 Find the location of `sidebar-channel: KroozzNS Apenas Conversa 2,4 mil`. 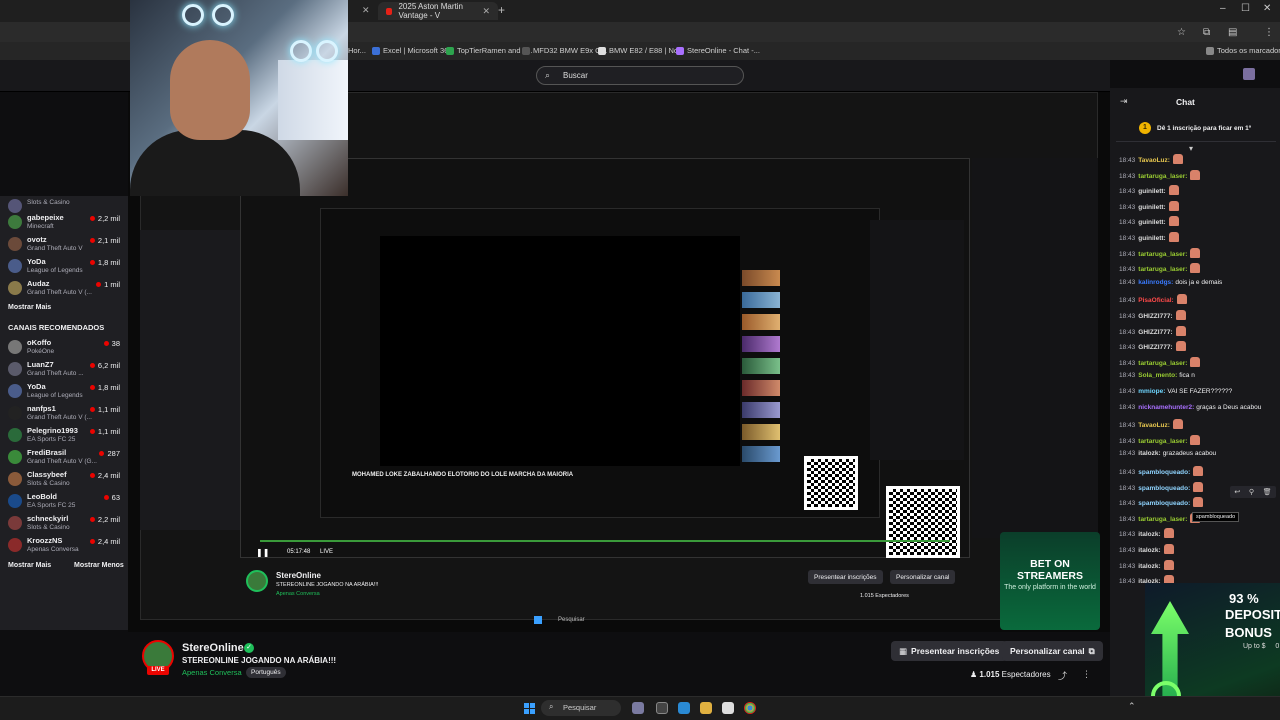

sidebar-channel: KroozzNS Apenas Conversa 2,4 mil is located at coordinates (67, 547).